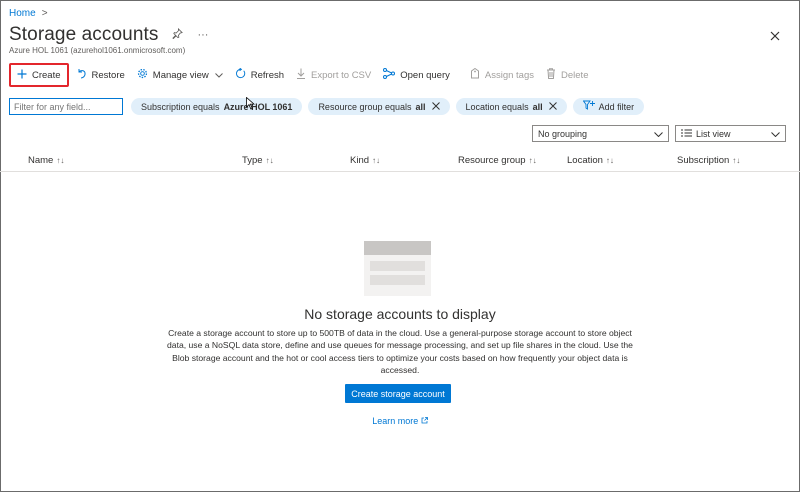 This screenshot has height=492, width=800. I want to click on view-mode-dropdown: List view, so click(730, 133).